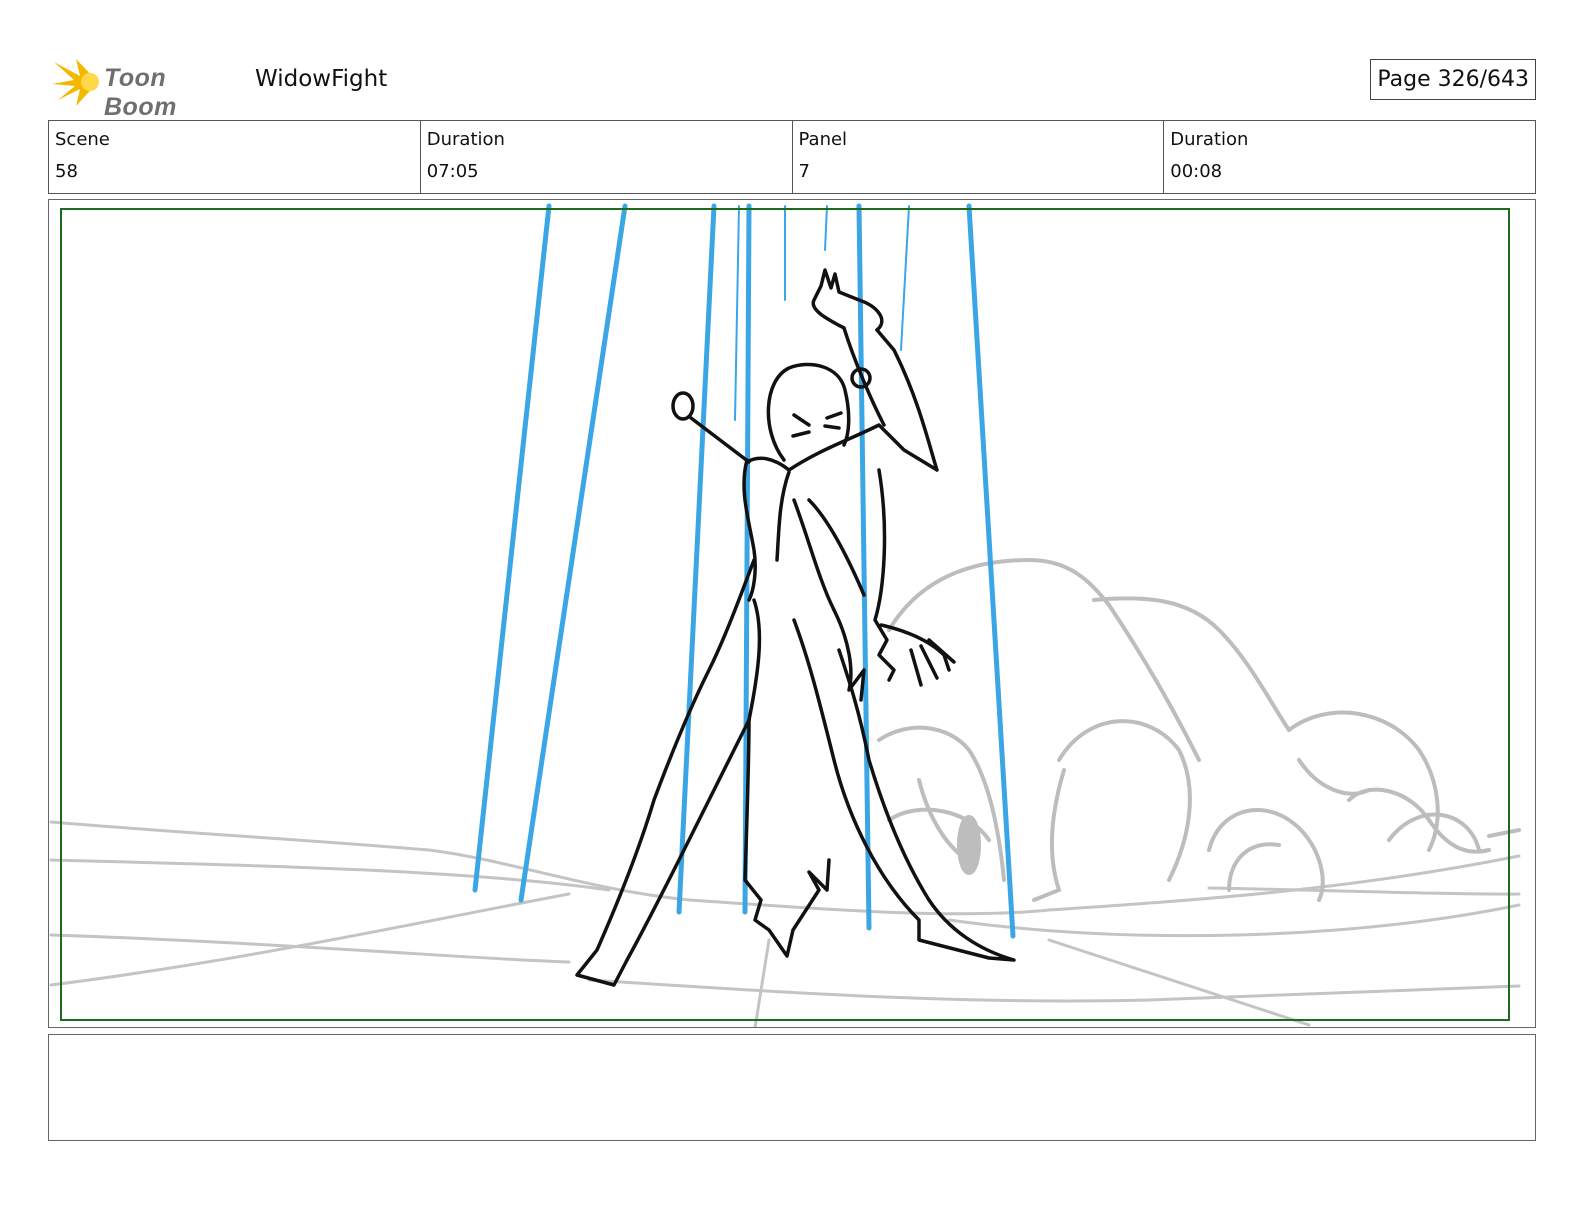  Describe the element at coordinates (823, 139) in the screenshot. I see `panel-label: Panel` at that location.